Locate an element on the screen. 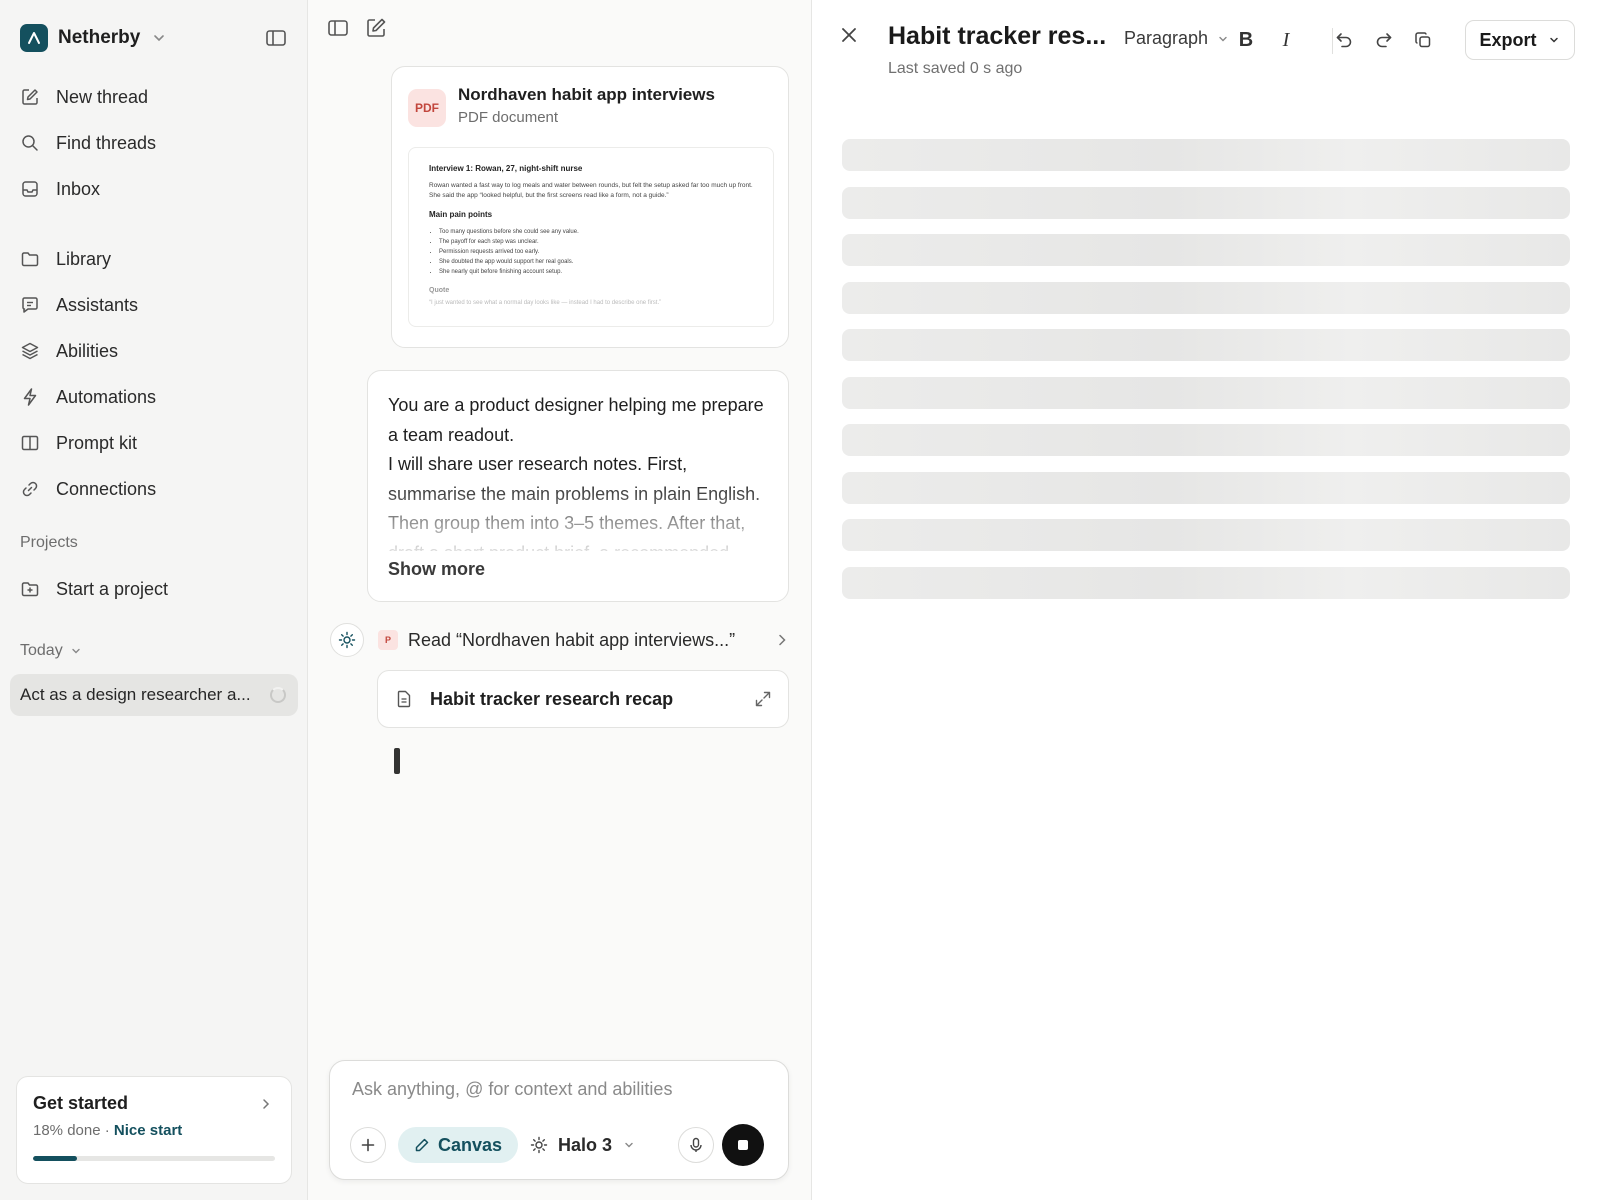  tool-step-label: Read “Nordhaven habit app interviews...” is located at coordinates (572, 639).